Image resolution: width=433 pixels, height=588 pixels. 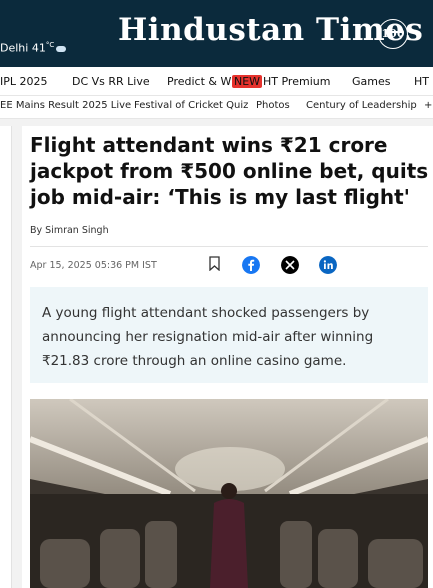 What do you see at coordinates (216, 33) in the screenshot?
I see `site-header: Delhi 41°C Hindustan Times 100` at bounding box center [216, 33].